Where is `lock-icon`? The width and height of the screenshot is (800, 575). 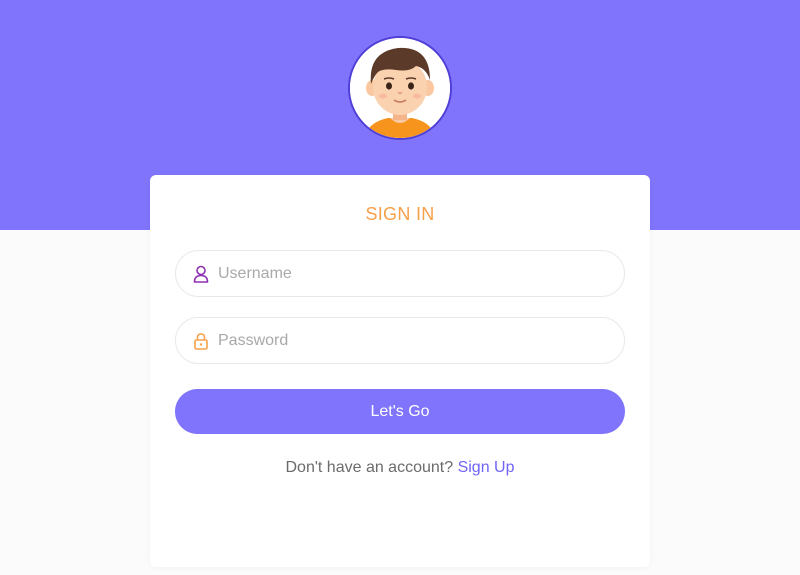 lock-icon is located at coordinates (201, 341).